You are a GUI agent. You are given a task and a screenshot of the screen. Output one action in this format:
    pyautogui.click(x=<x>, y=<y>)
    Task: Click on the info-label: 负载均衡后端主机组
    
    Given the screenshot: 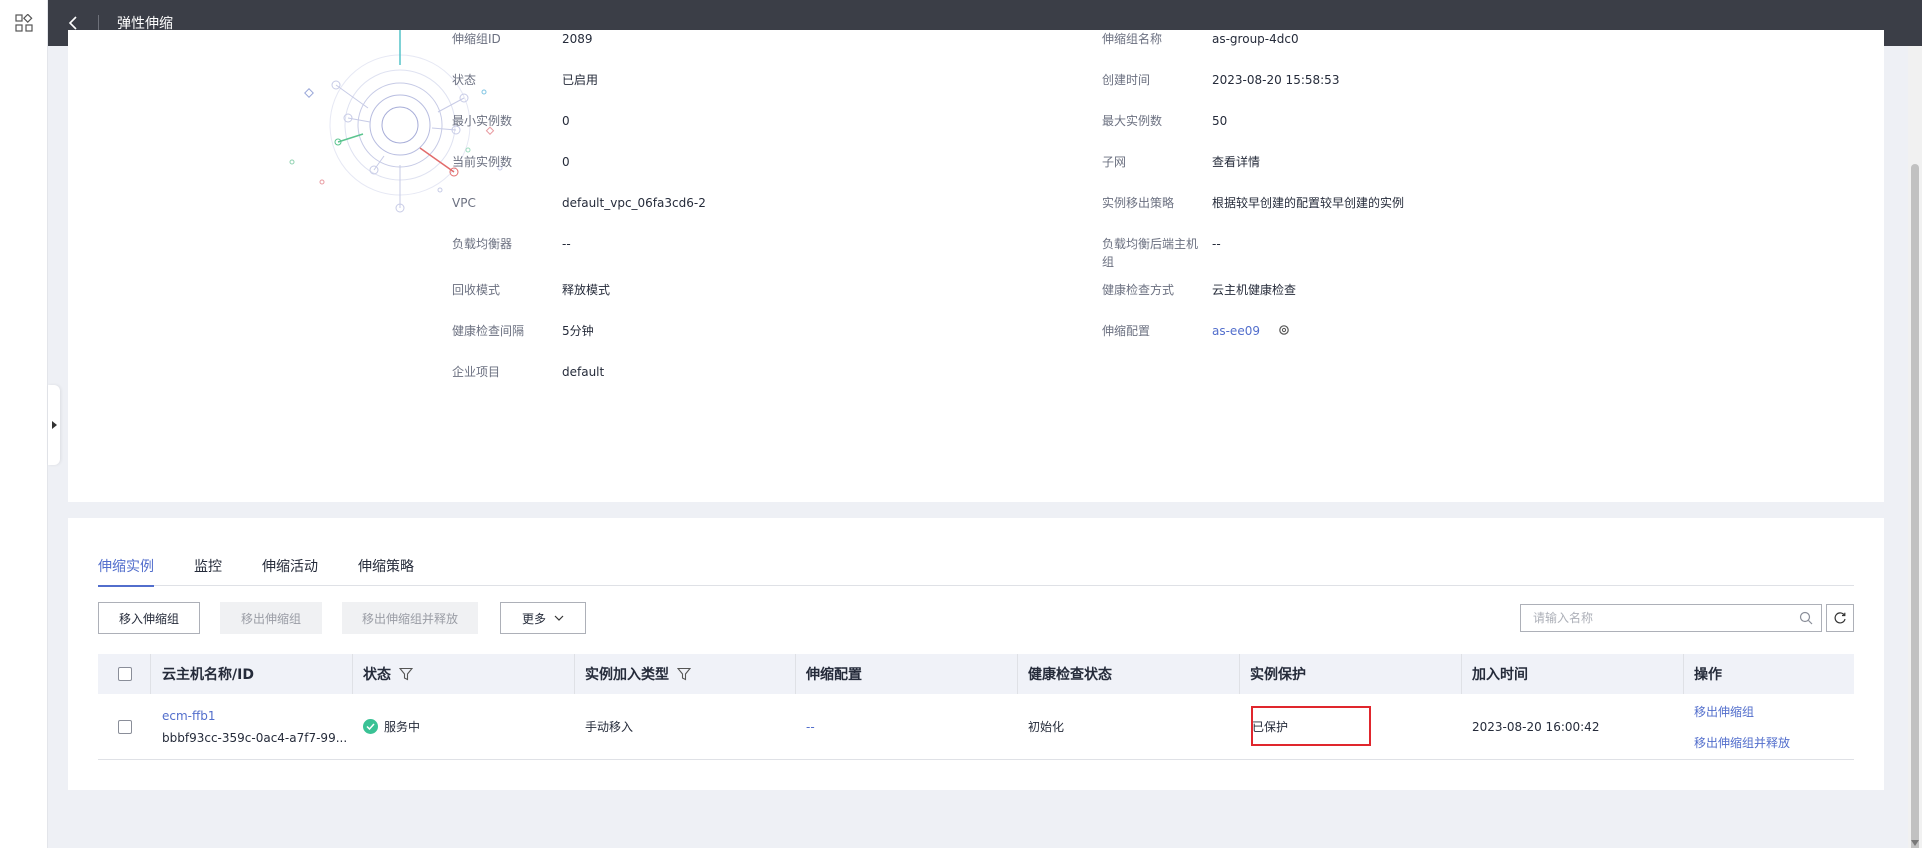 What is the action you would take?
    pyautogui.click(x=1150, y=253)
    